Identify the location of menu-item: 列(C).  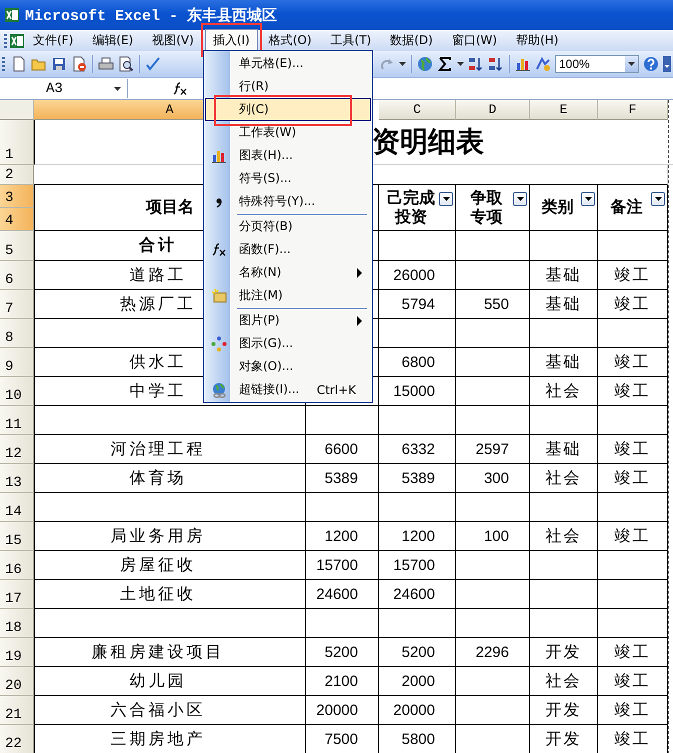
(288, 109).